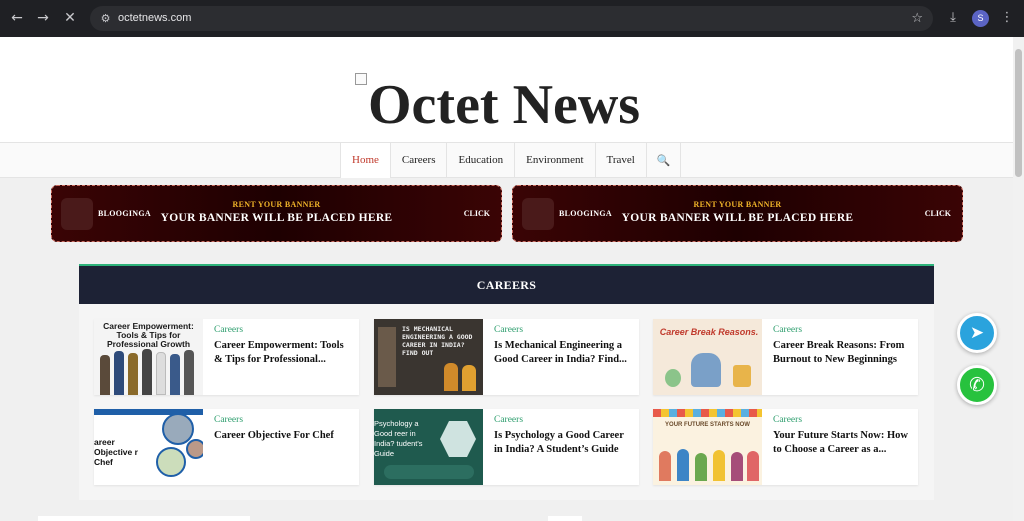  I want to click on forward-icon: →, so click(43, 18).